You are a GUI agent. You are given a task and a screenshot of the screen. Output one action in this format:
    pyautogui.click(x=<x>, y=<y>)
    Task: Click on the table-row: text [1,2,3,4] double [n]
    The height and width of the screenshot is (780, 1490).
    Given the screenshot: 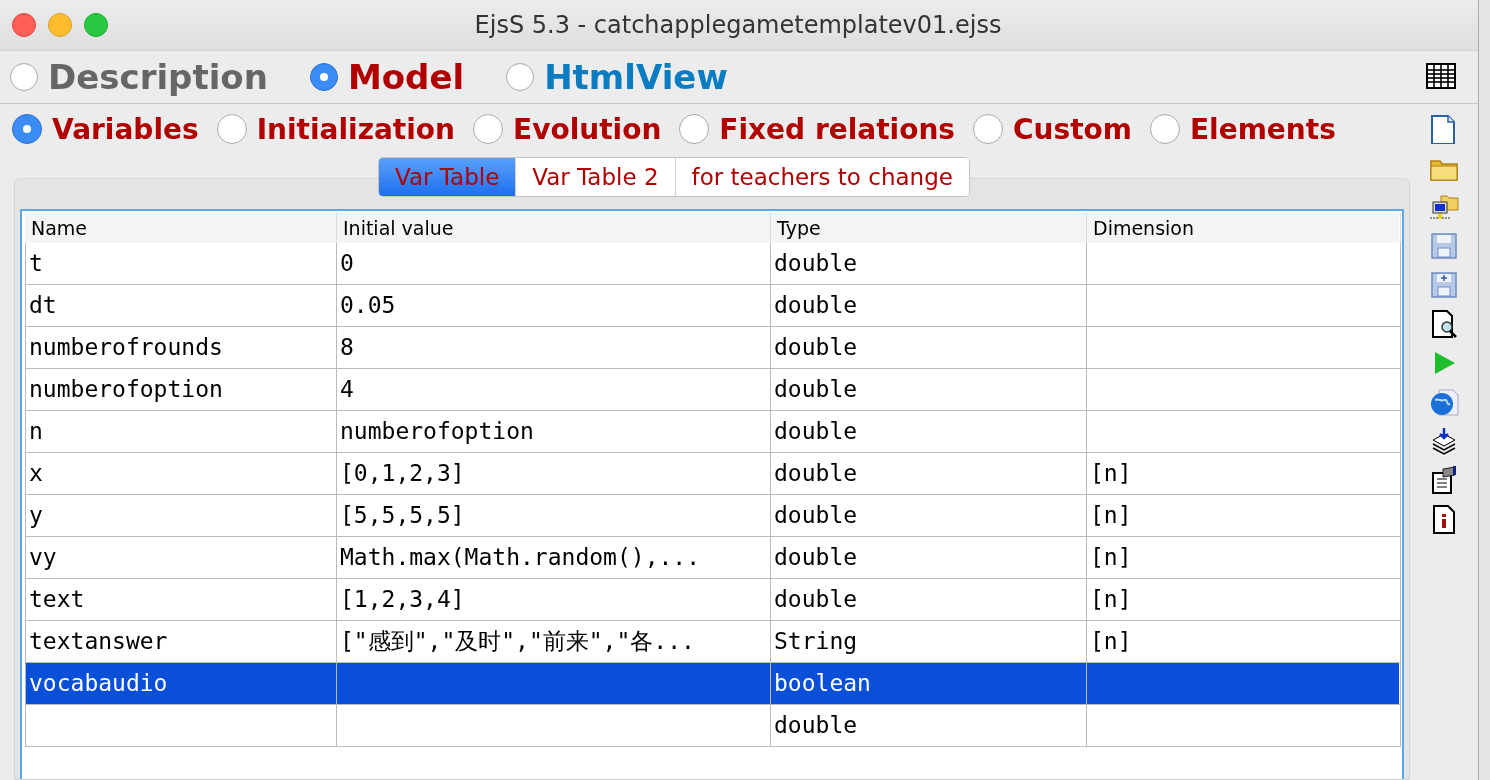 What is the action you would take?
    pyautogui.click(x=712, y=600)
    